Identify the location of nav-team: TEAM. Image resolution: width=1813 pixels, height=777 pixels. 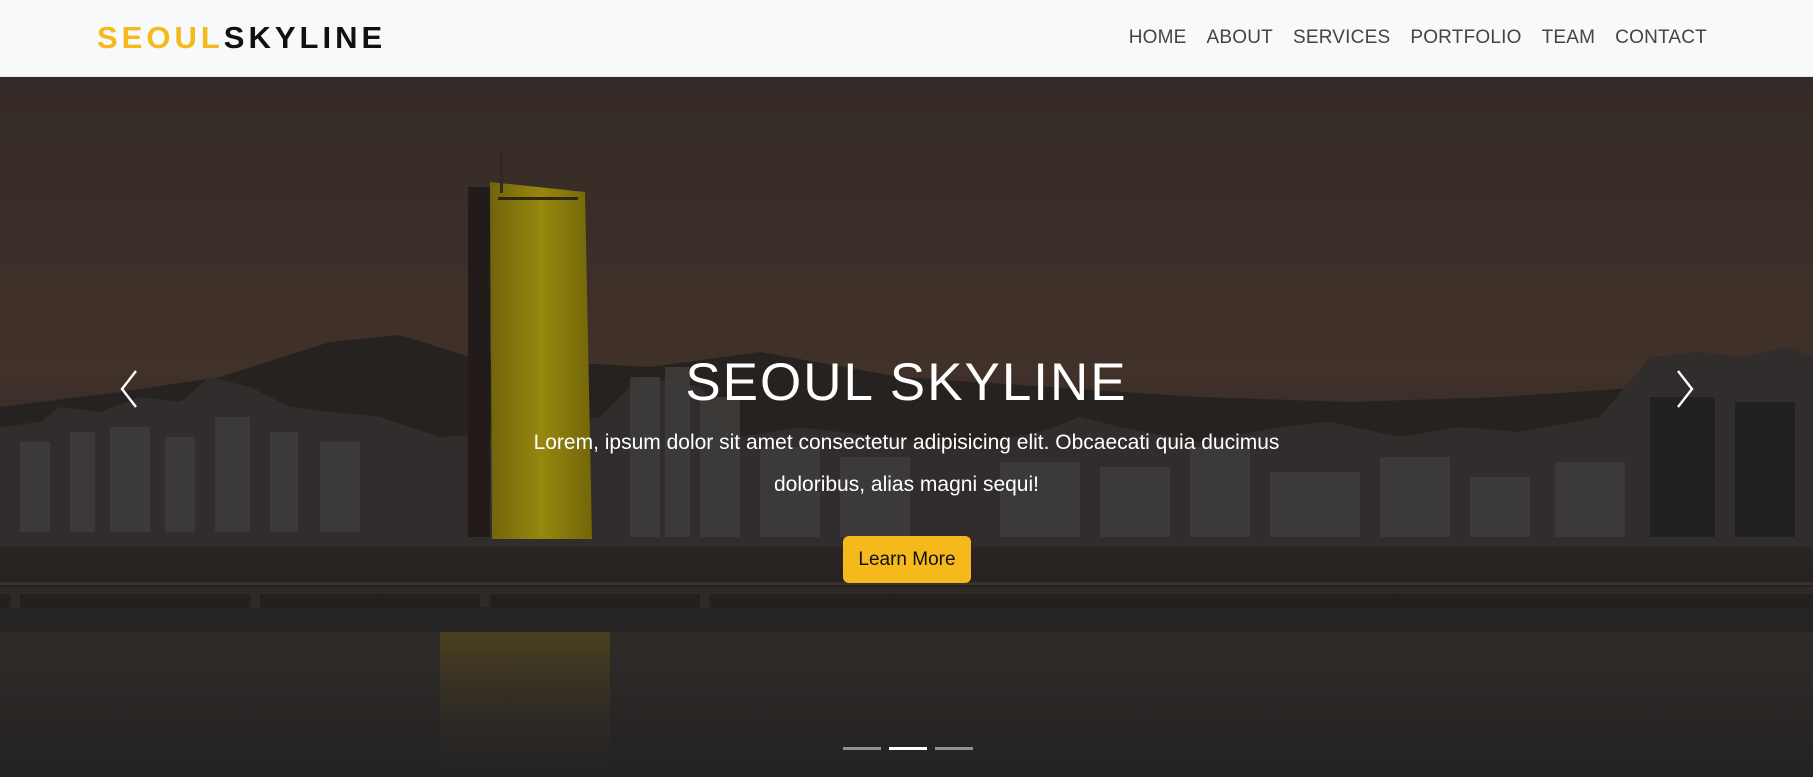
(1569, 38).